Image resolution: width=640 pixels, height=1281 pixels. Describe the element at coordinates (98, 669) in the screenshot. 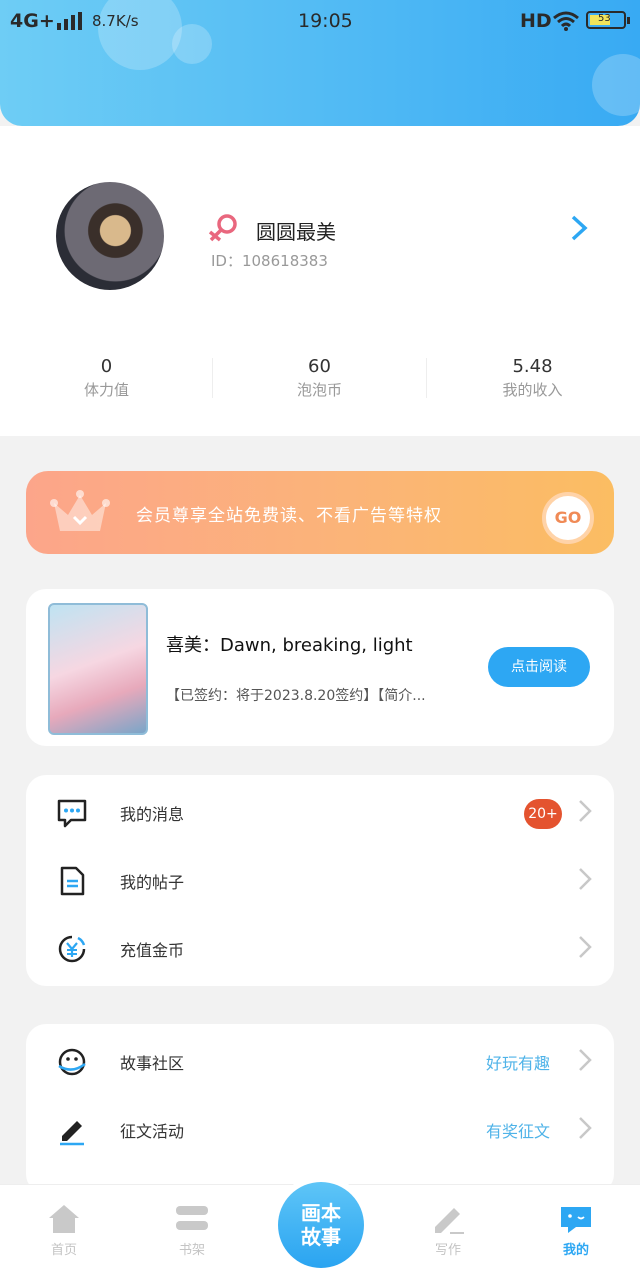

I see `book-cover-image` at that location.